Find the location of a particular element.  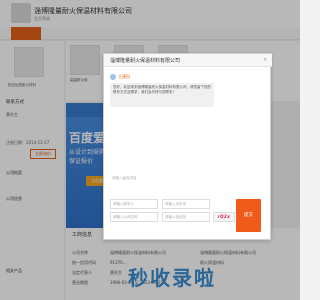

phone-input: 请输入手机号 is located at coordinates (186, 204).